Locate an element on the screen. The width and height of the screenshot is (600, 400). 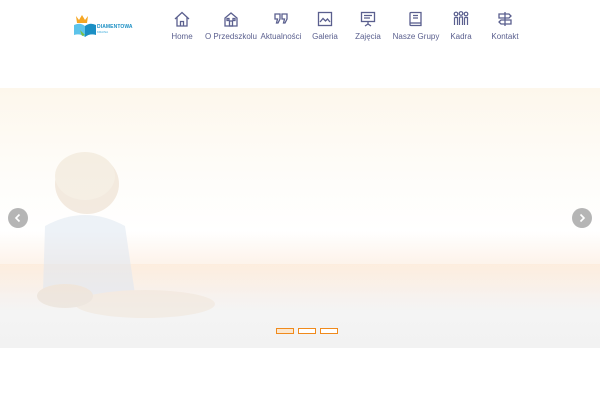
nav-item-kontakt: Kontakt is located at coordinates (505, 28).